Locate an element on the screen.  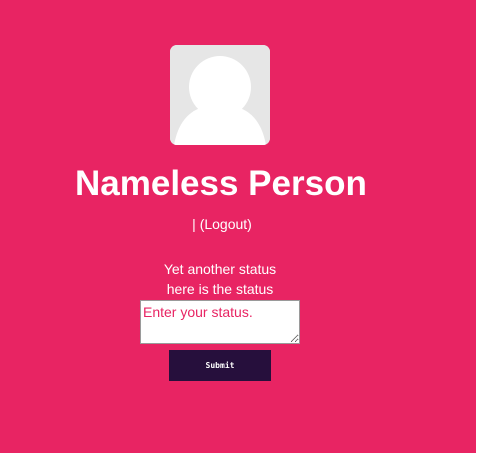
logout-link: (Logout) is located at coordinates (226, 224).